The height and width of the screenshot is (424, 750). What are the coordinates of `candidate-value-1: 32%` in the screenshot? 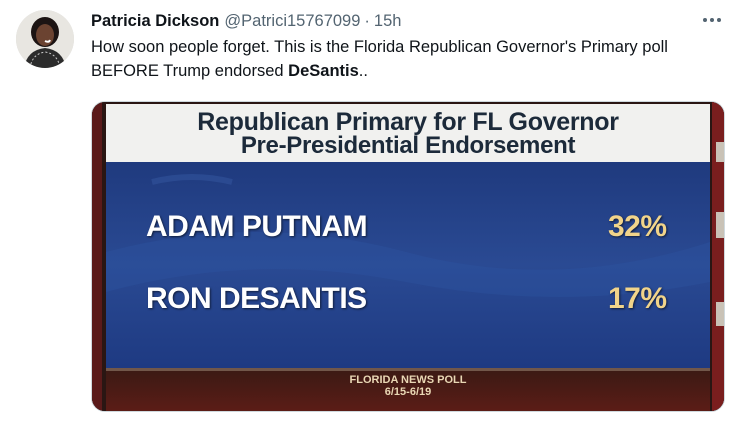 It's located at (637, 226).